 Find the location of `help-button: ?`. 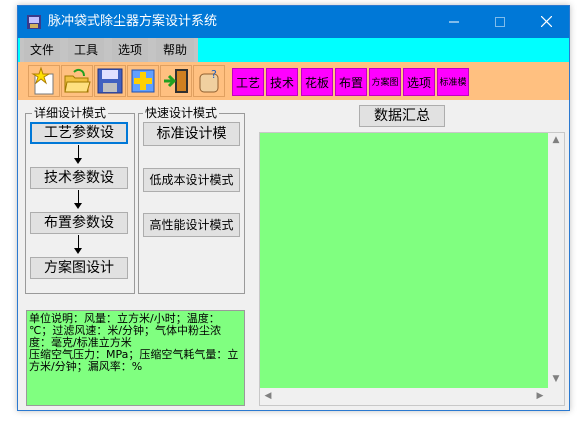

help-button: ? is located at coordinates (209, 81).